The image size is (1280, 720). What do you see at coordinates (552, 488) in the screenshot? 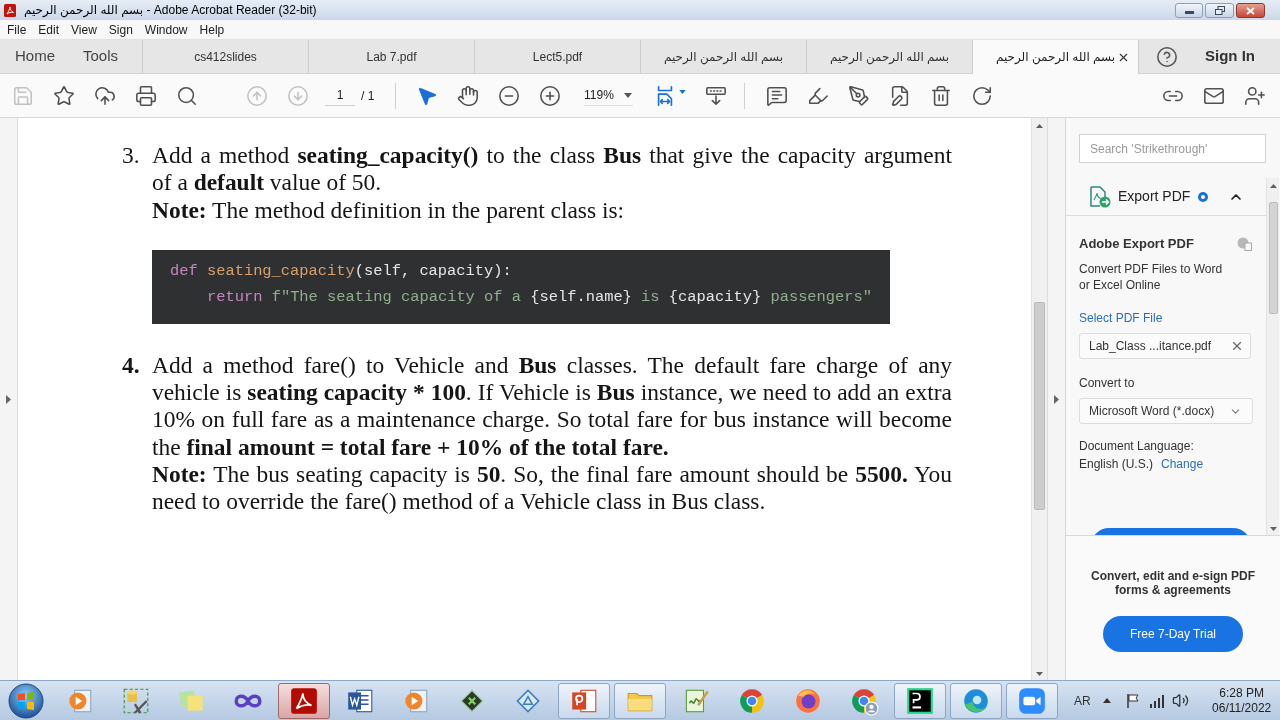
I see `instruction-text: Note: The bus seating capacity is 50. So, the final fare amount should be 5500. You need to override the fare() method of a Vehicle class in Bus class.` at bounding box center [552, 488].